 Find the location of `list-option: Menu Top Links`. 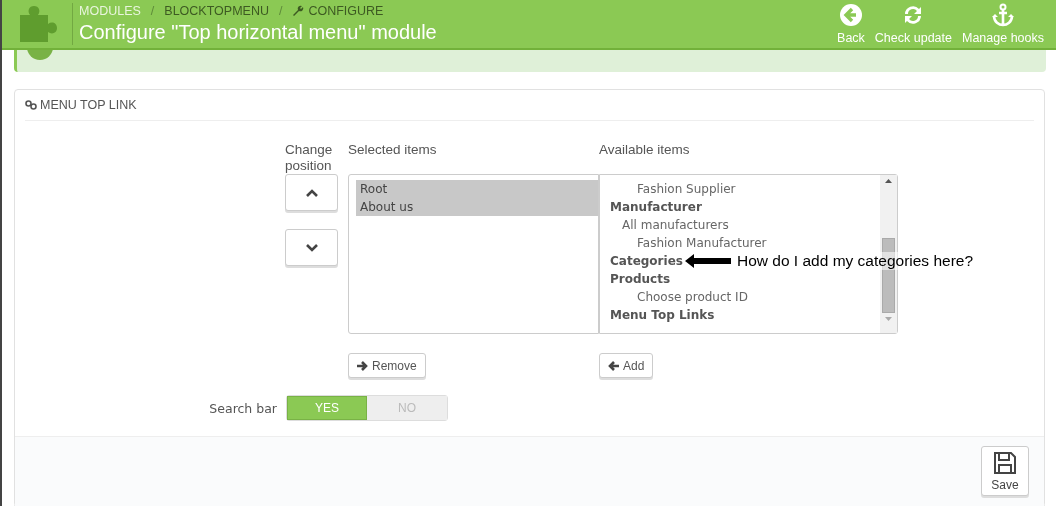

list-option: Menu Top Links is located at coordinates (662, 315).